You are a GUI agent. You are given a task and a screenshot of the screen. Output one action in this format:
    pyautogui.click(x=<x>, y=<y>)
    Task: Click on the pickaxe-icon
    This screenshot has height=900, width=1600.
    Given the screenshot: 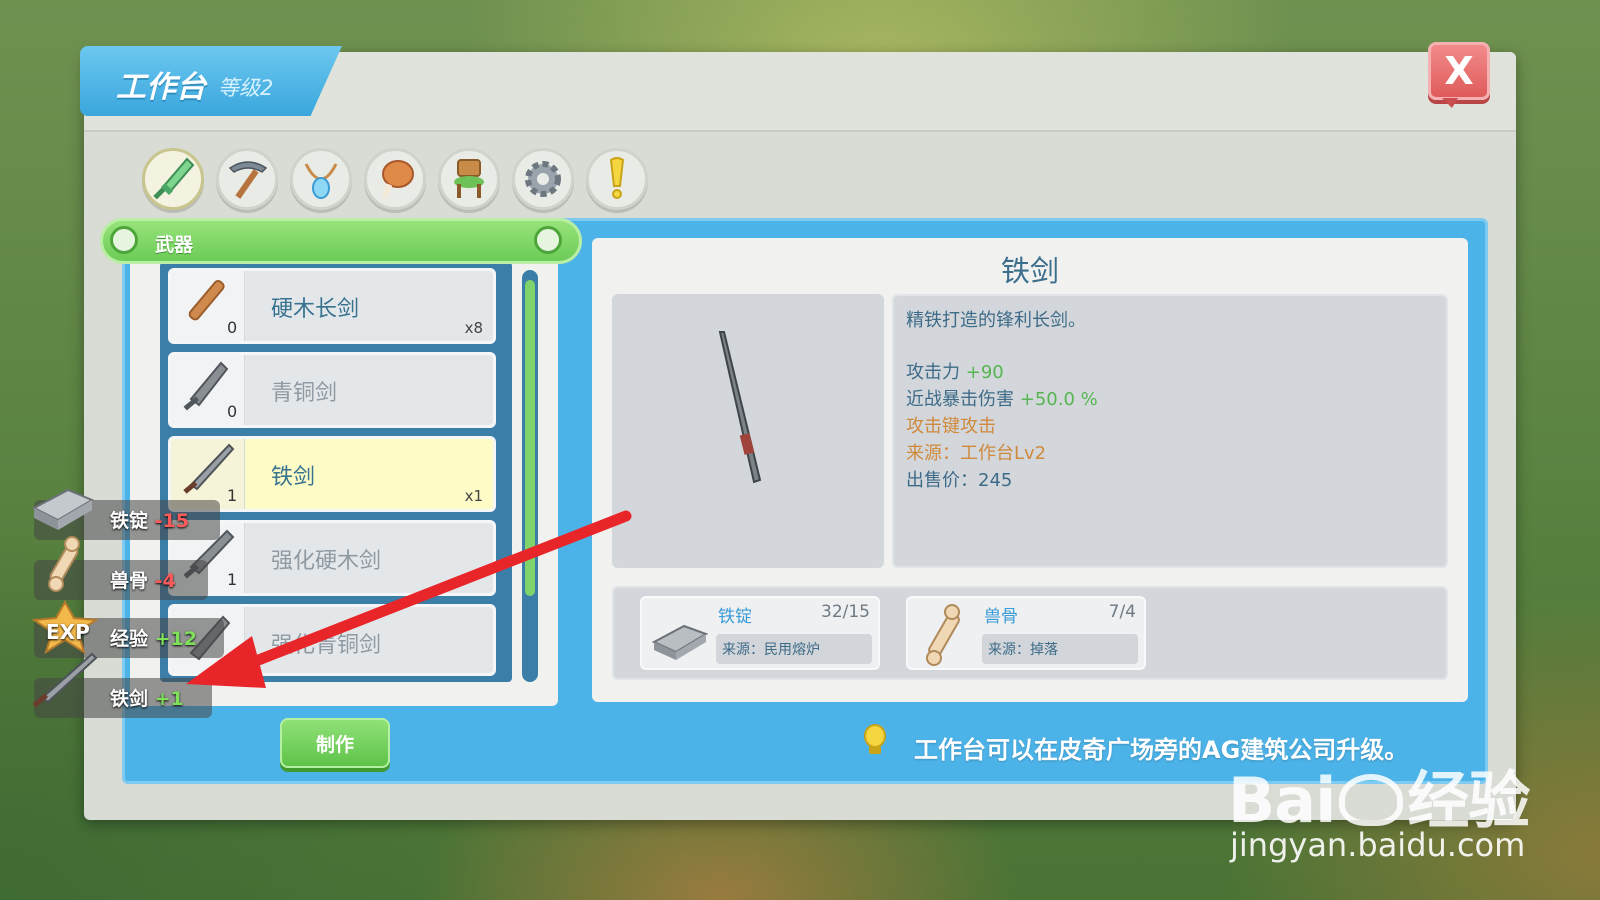 What is the action you would take?
    pyautogui.click(x=248, y=180)
    